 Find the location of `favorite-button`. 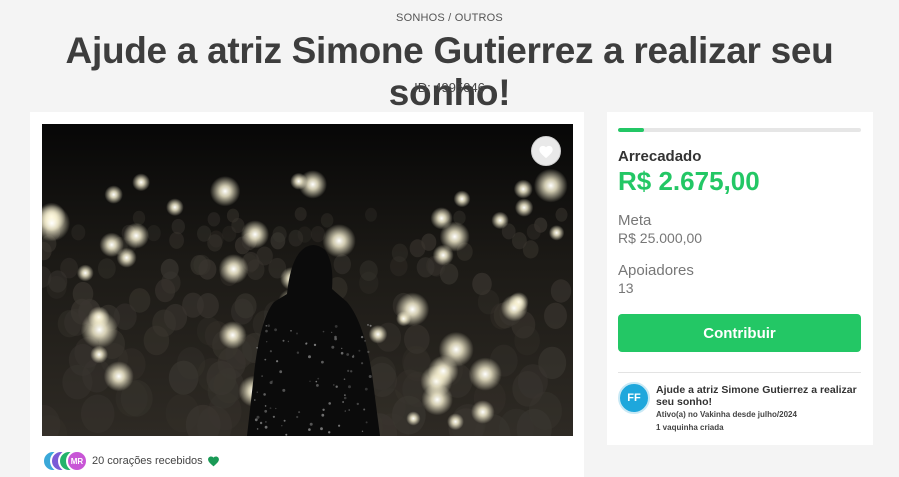

favorite-button is located at coordinates (546, 151).